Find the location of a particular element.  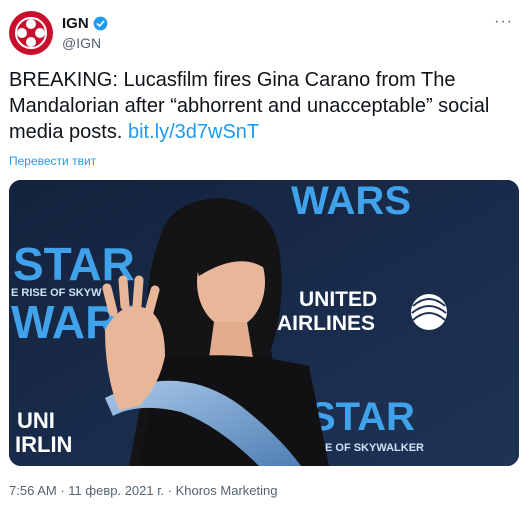

translate-tweet-link: Перевести твит is located at coordinates (52, 161).